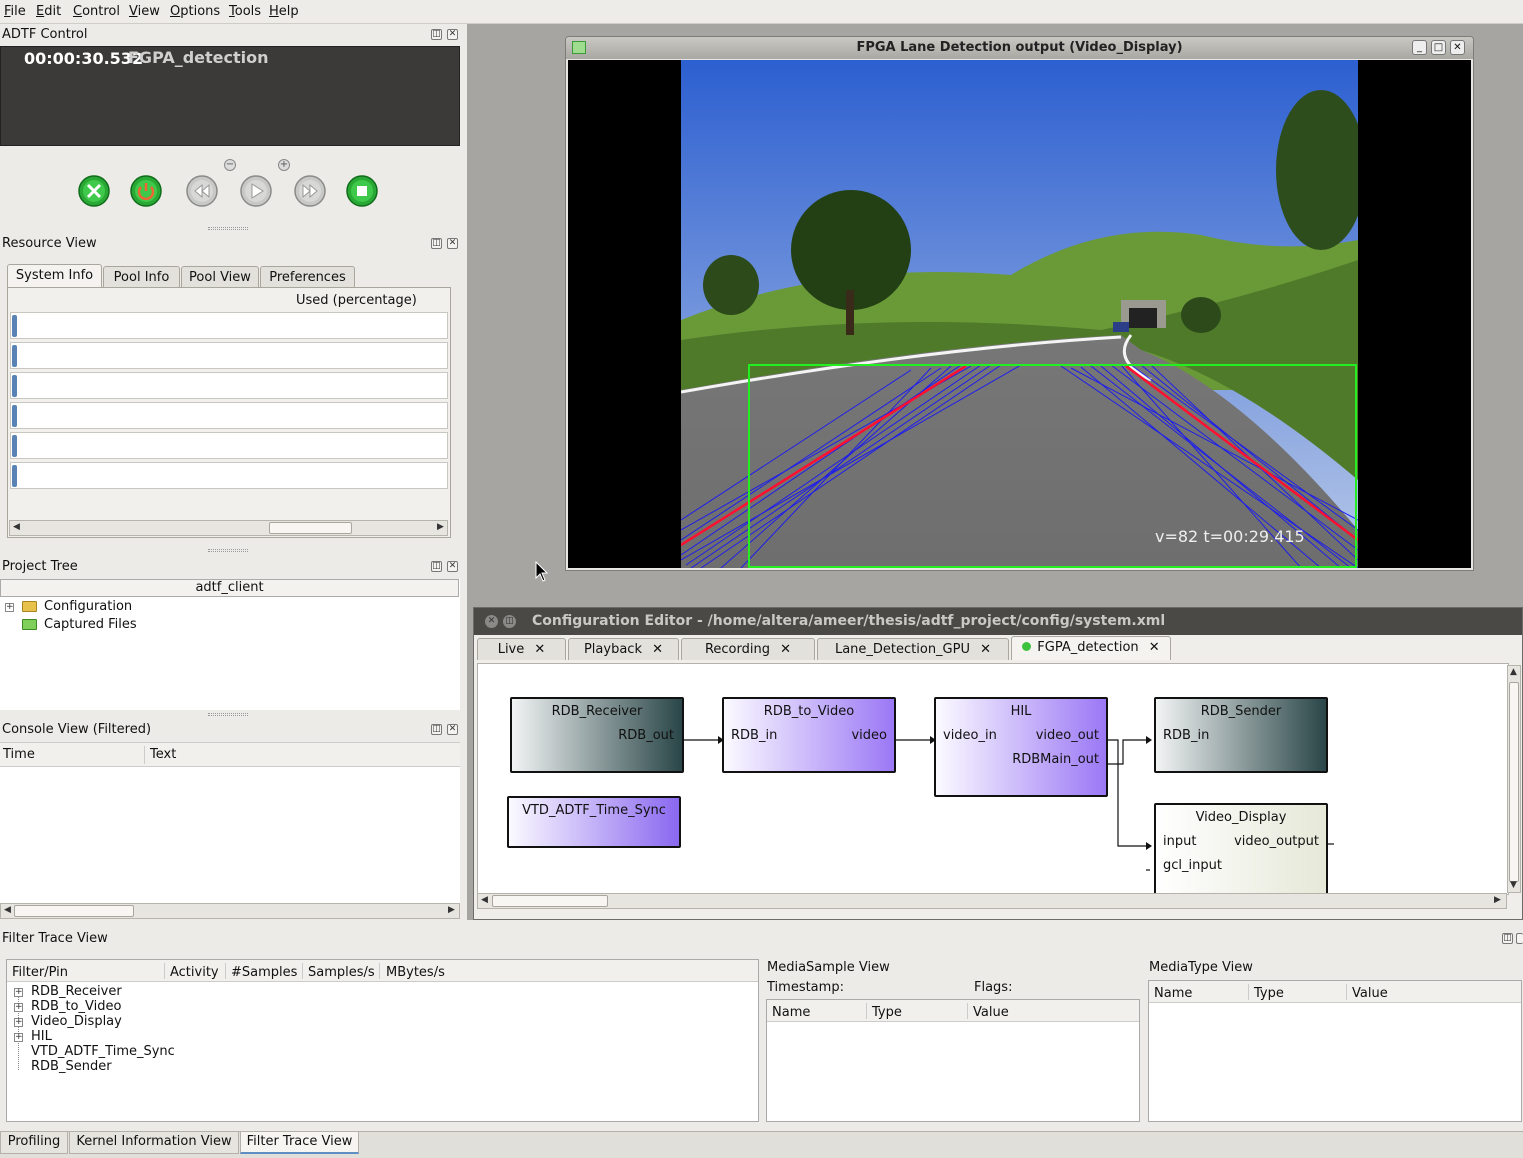  I want to click on column-header-time: Time, so click(19, 754).